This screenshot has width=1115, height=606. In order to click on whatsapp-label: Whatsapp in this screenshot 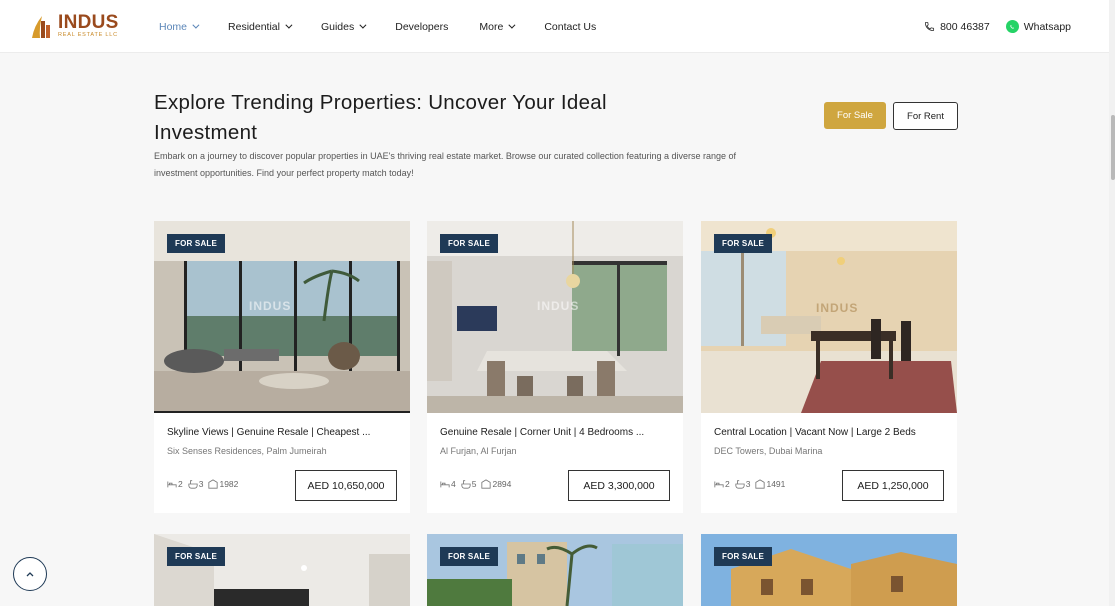, I will do `click(1047, 26)`.